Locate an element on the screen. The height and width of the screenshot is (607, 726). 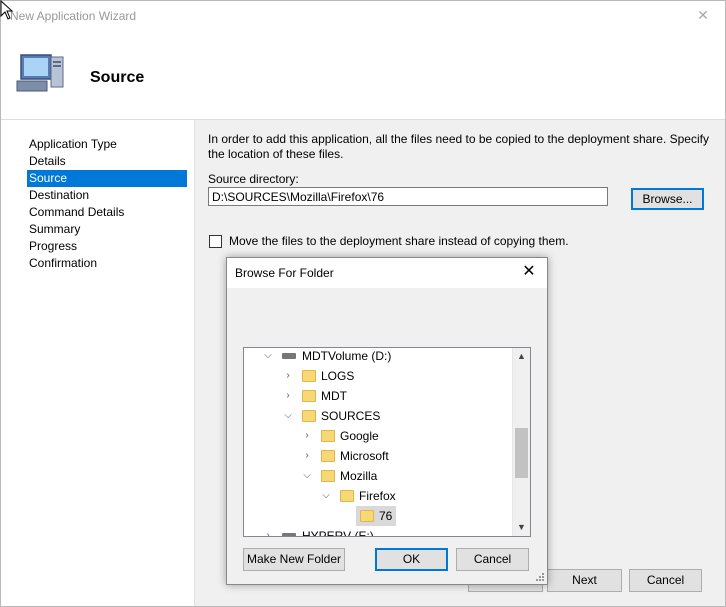
scroll-thumb is located at coordinates (521, 453).